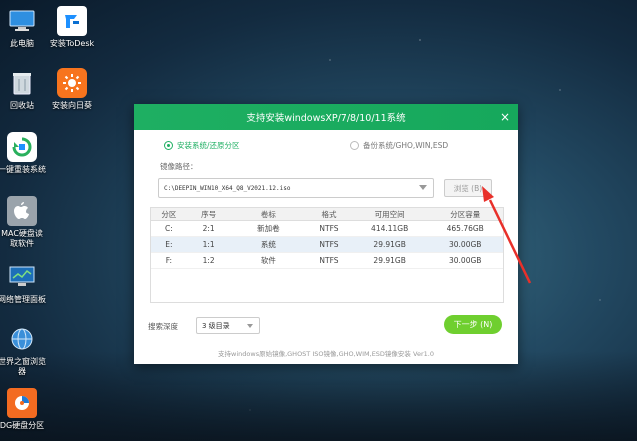 The image size is (637, 441). I want to click on desktop-icon-todesk: 安装ToDesk, so click(72, 27).